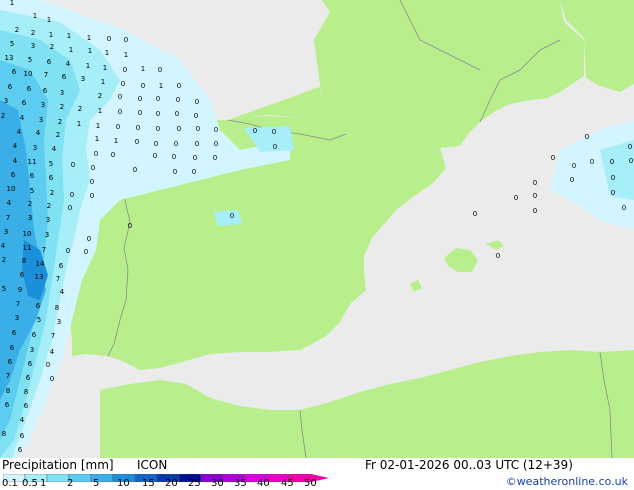 This screenshot has width=634, height=490. I want to click on color-scale-label: 0.5, so click(30, 483).